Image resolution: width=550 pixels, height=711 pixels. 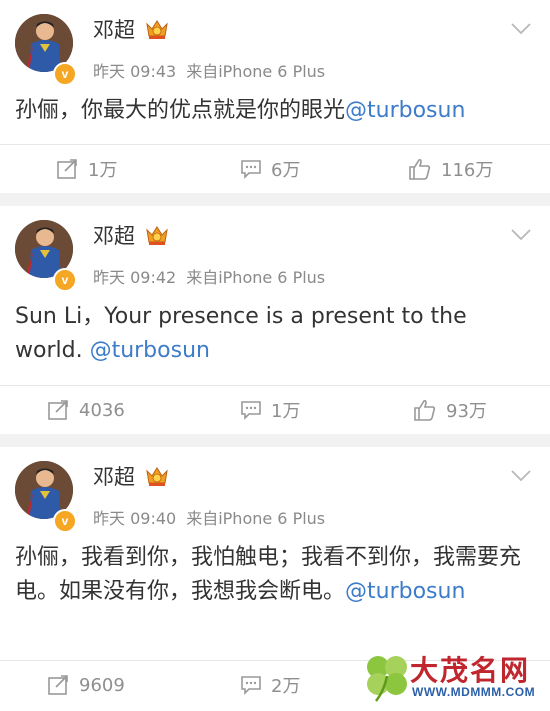 I want to click on post-time: 昨天 09:42, so click(x=135, y=277).